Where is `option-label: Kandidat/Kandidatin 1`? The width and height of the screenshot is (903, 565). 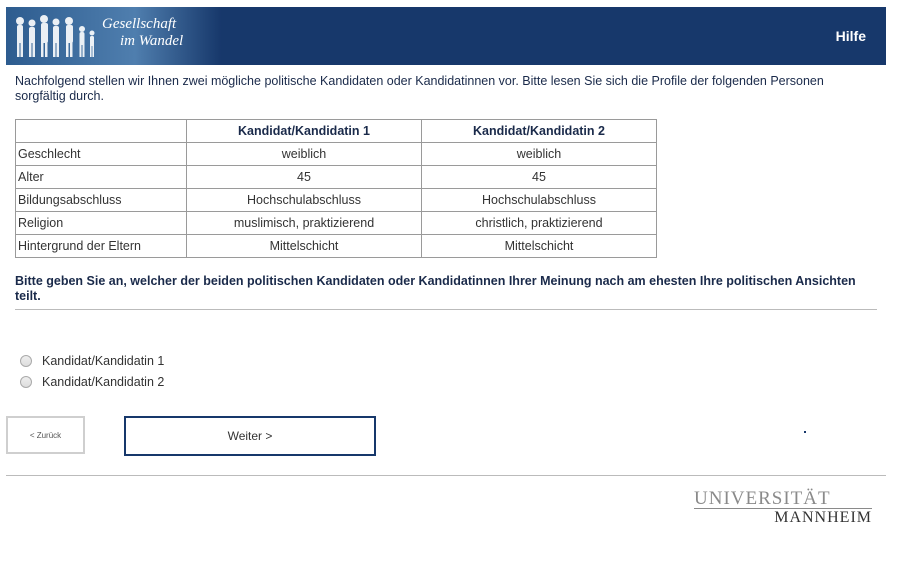 option-label: Kandidat/Kandidatin 1 is located at coordinates (103, 361).